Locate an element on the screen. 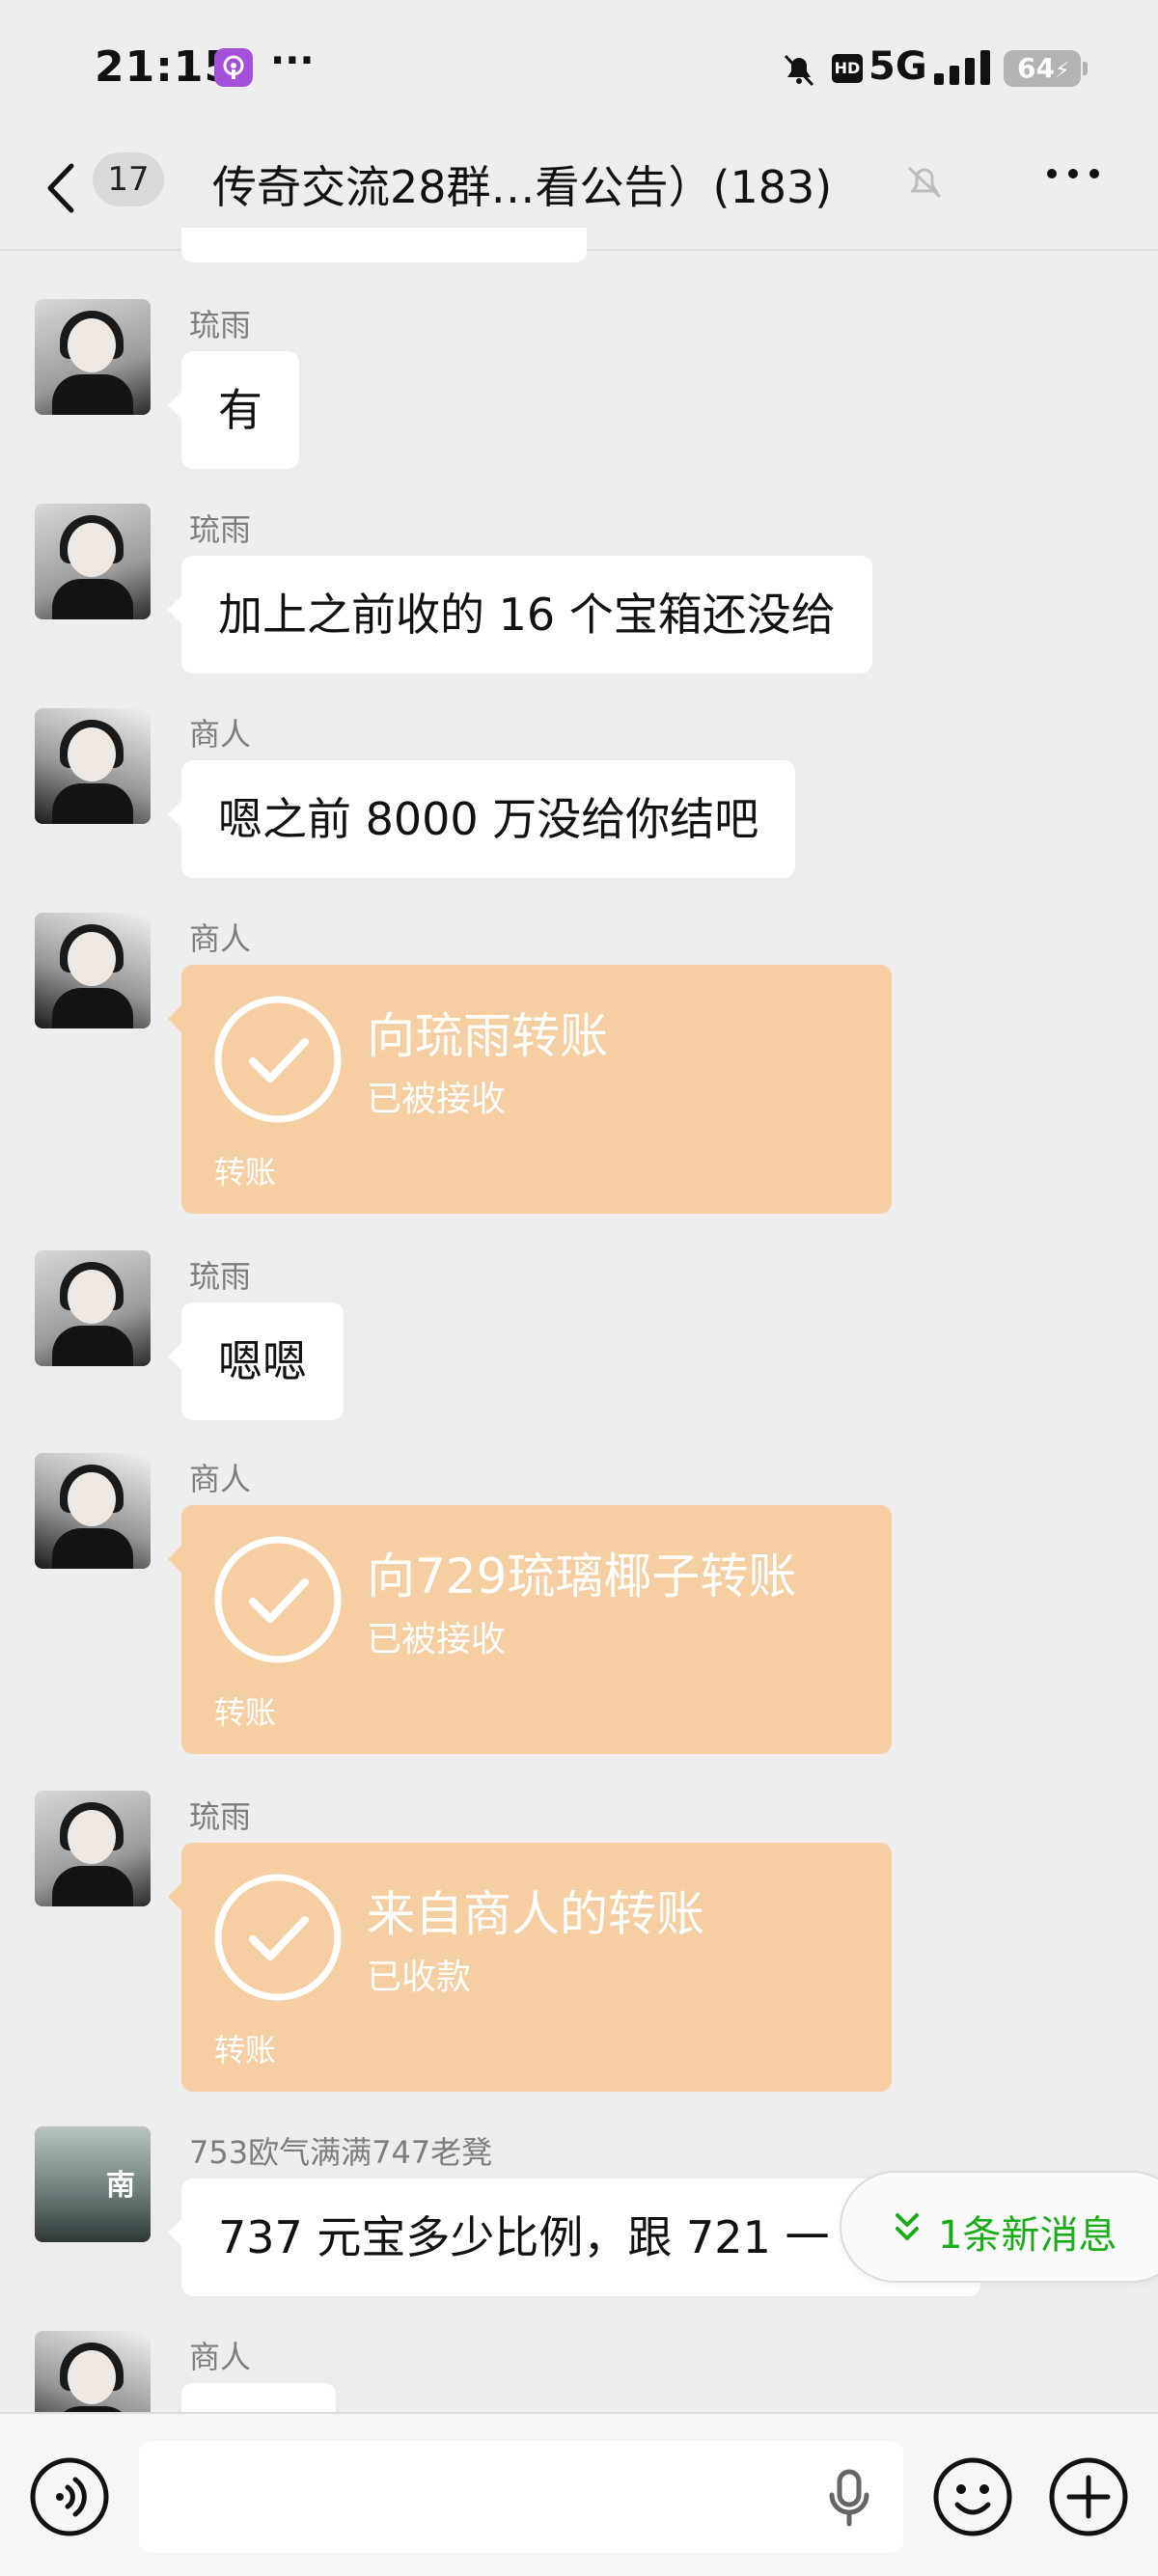  status-bar: 21:15 ··· HD 5G 64⚡ is located at coordinates (579, 67).